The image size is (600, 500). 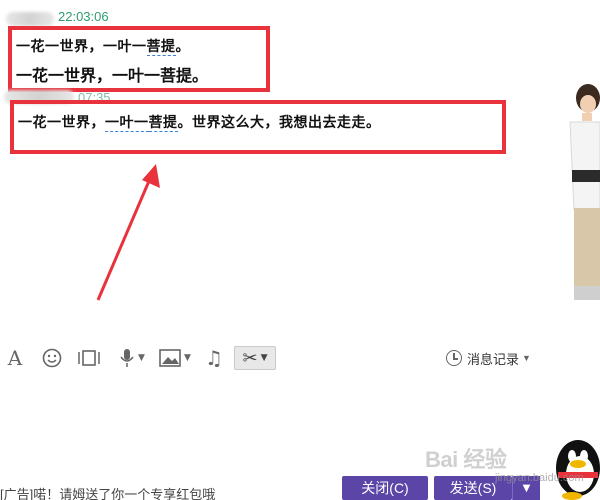 I want to click on music-glyph: ♫, so click(x=214, y=358).